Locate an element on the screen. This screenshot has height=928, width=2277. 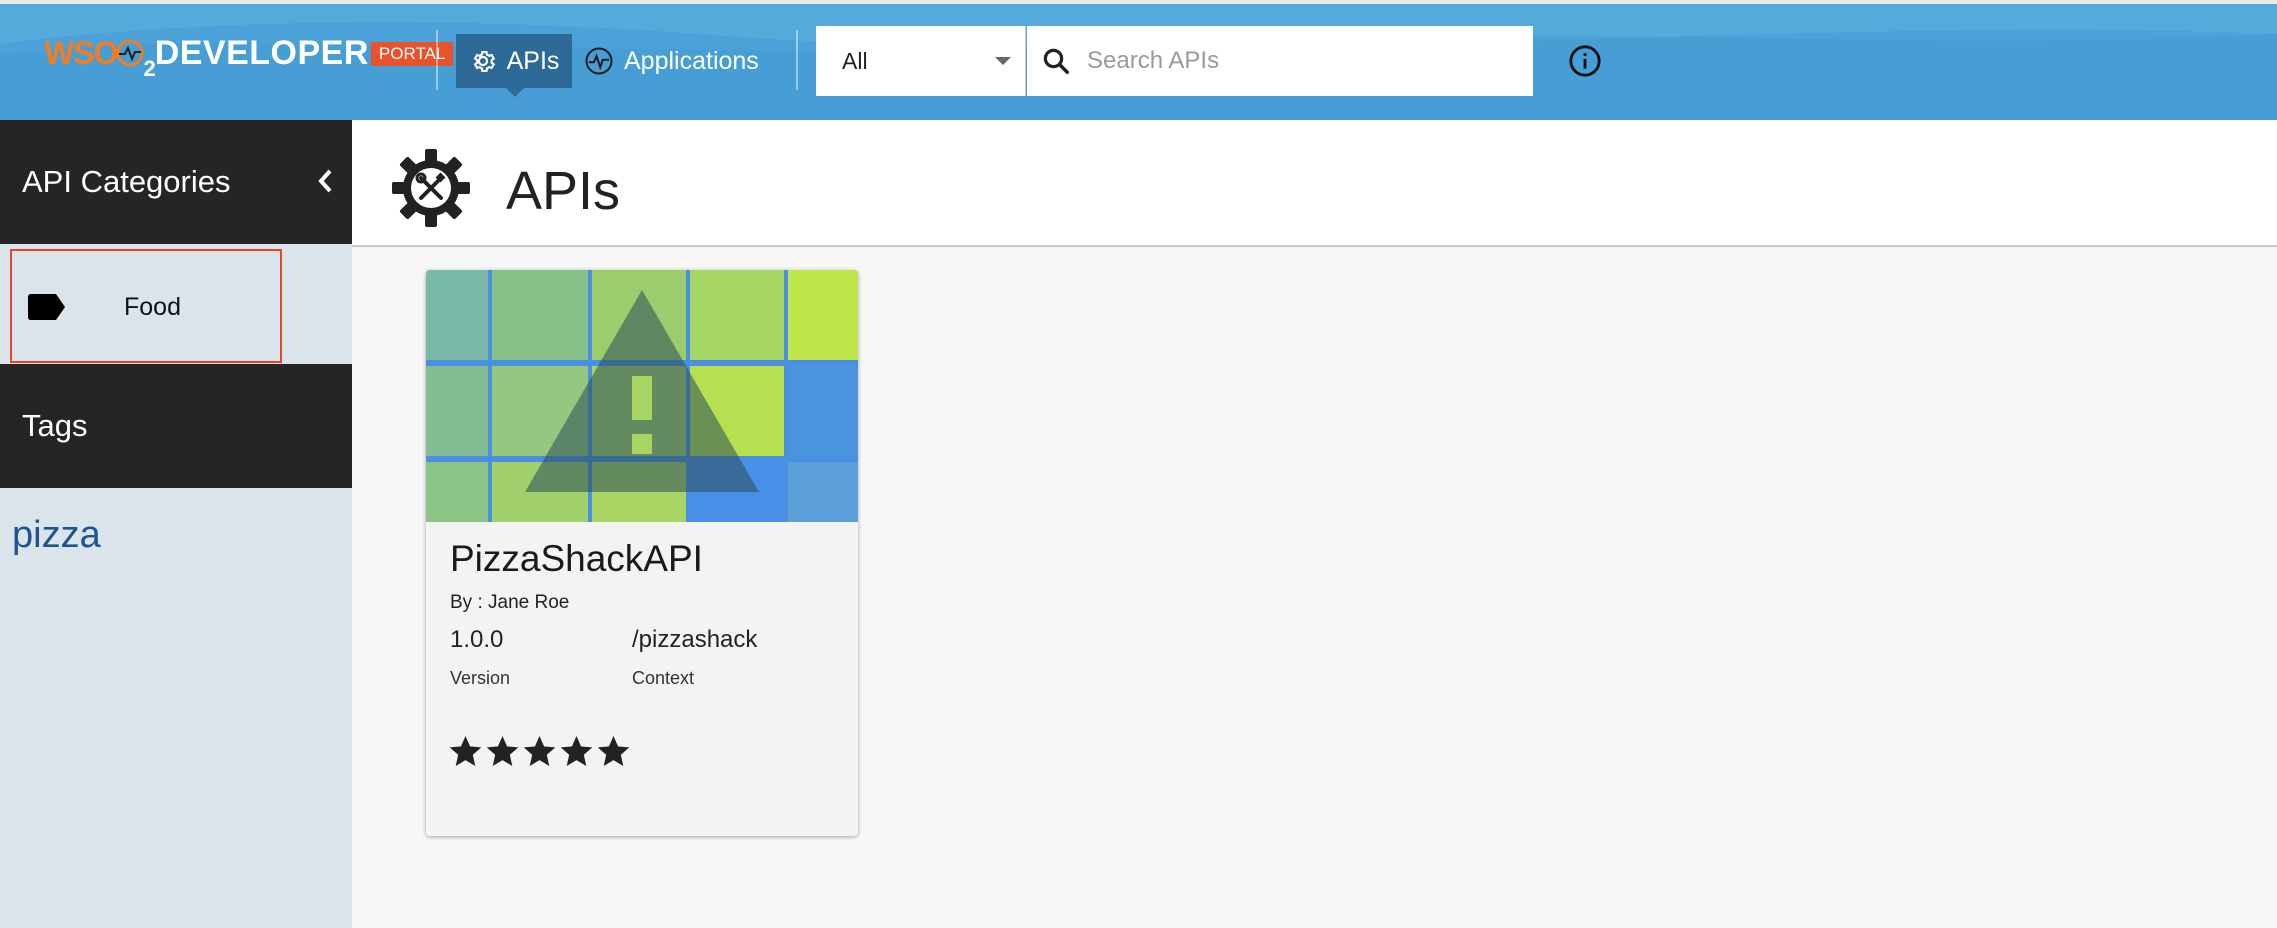
nav-applications-label: Applications is located at coordinates (691, 60).